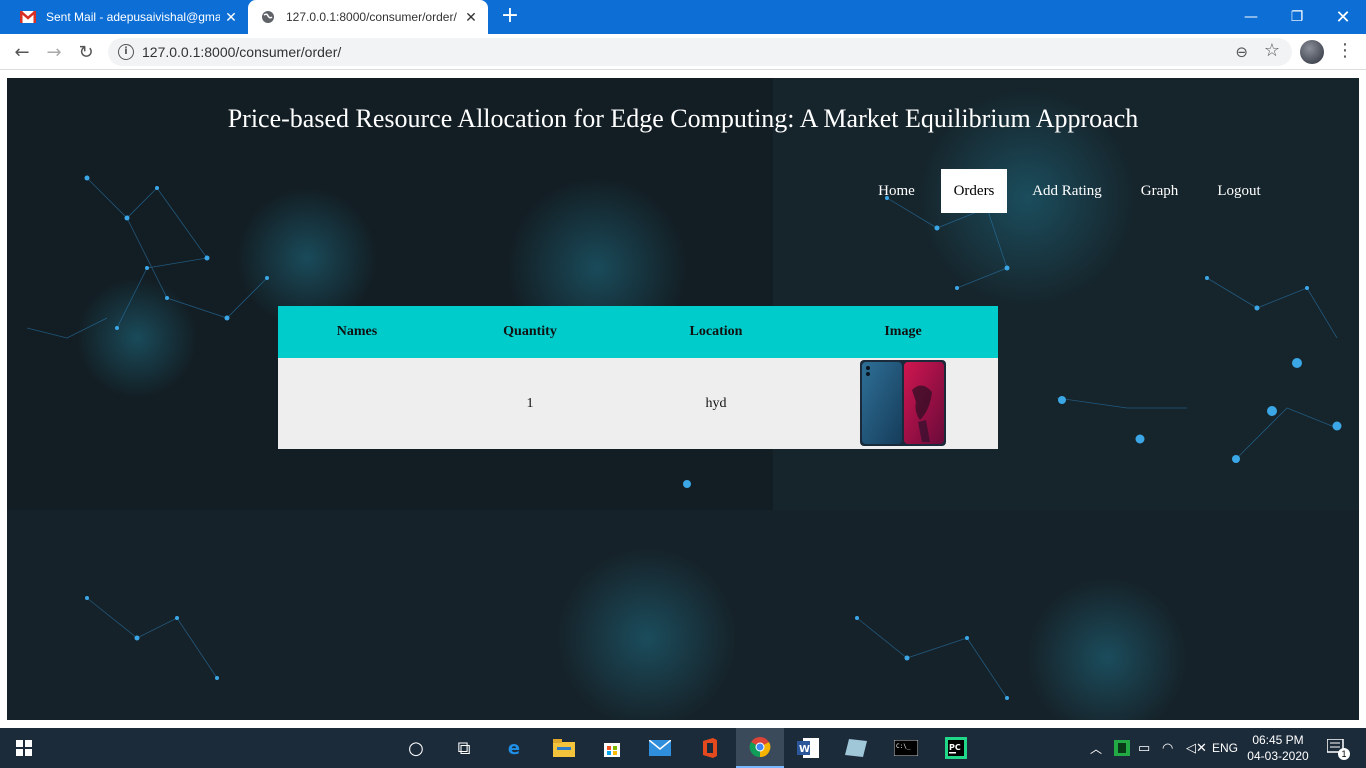  What do you see at coordinates (242, 52) in the screenshot?
I see `url-text: 127.0.0.1:8000/consumer/order/` at bounding box center [242, 52].